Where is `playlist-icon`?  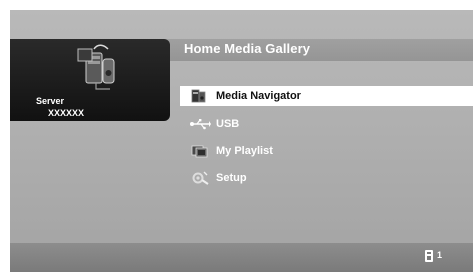
playlist-icon is located at coordinates (200, 151).